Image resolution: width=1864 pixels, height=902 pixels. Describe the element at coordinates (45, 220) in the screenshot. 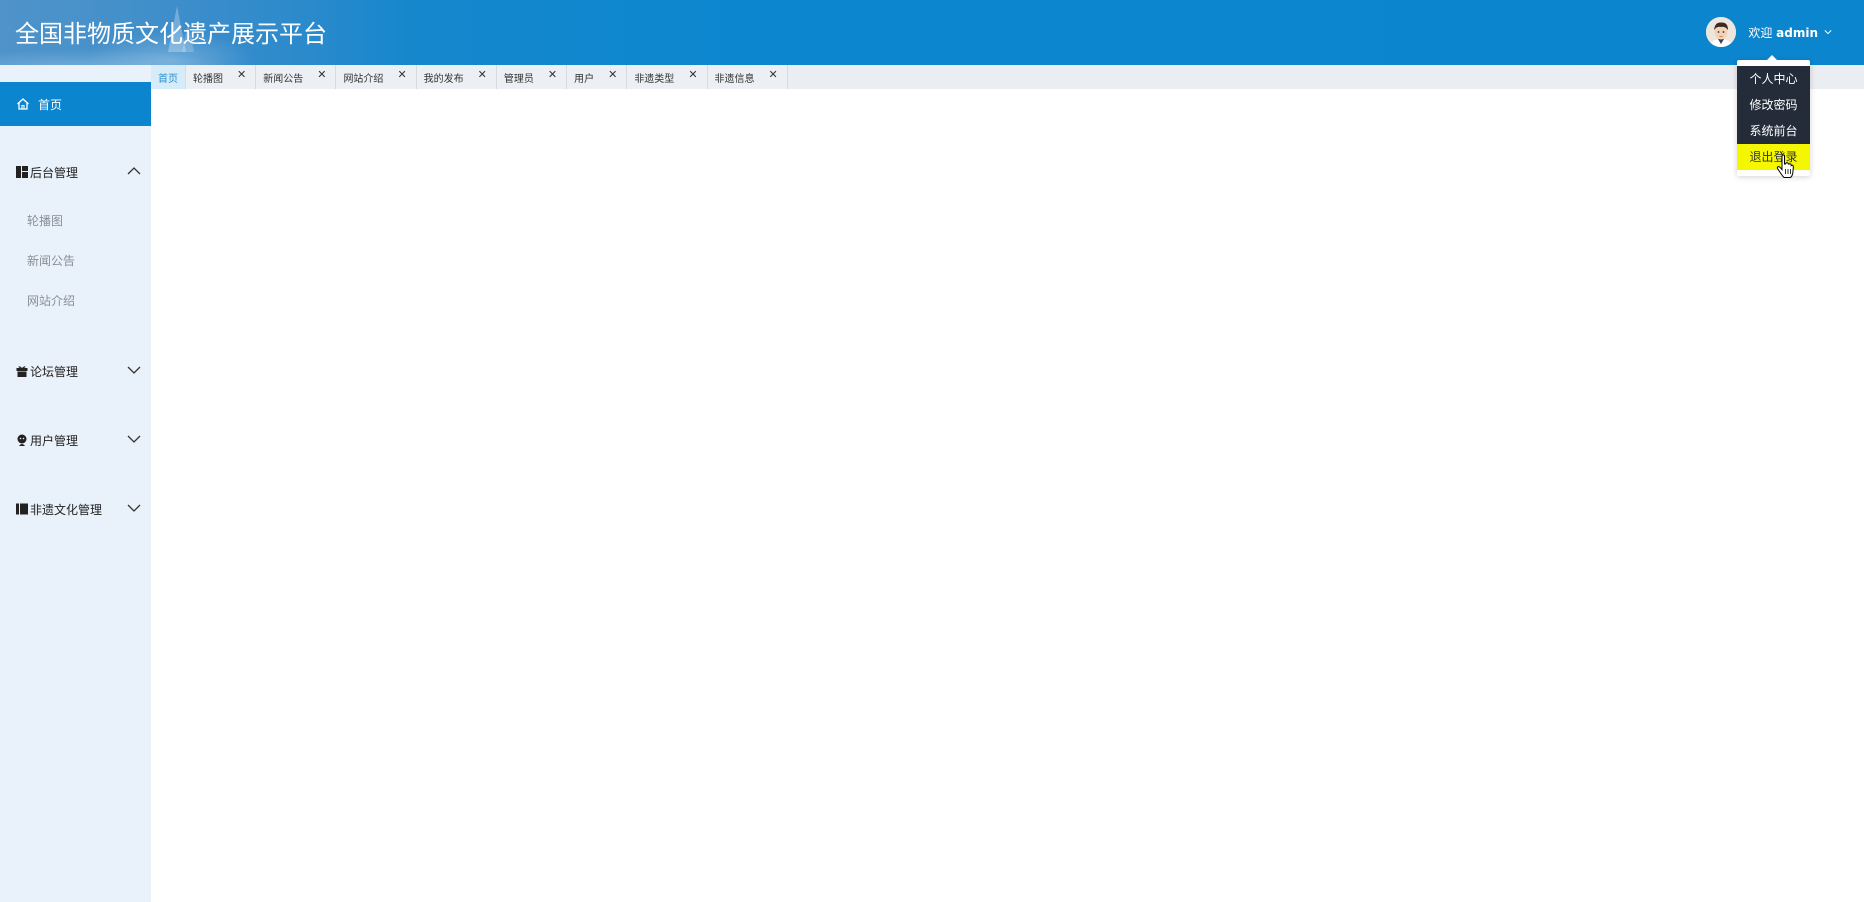

I see `sidebar-item-carousel: 轮播图` at that location.